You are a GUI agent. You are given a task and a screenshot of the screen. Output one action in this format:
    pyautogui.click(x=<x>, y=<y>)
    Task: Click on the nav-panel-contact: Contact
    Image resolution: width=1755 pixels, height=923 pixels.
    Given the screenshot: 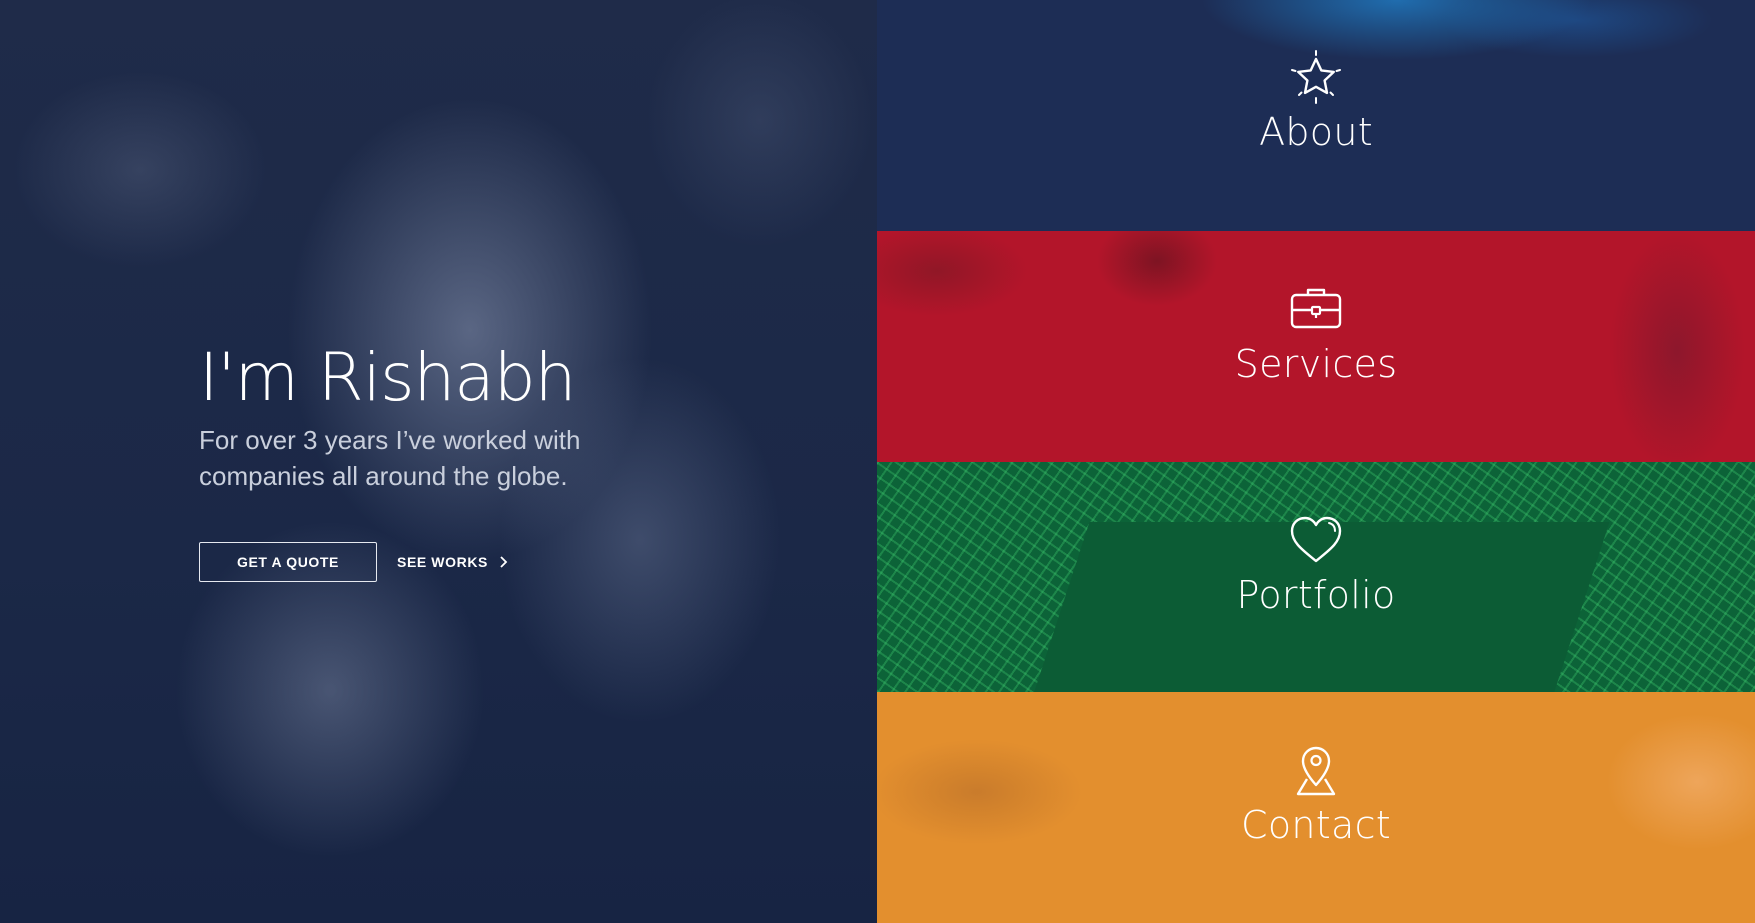 What is the action you would take?
    pyautogui.click(x=1316, y=807)
    